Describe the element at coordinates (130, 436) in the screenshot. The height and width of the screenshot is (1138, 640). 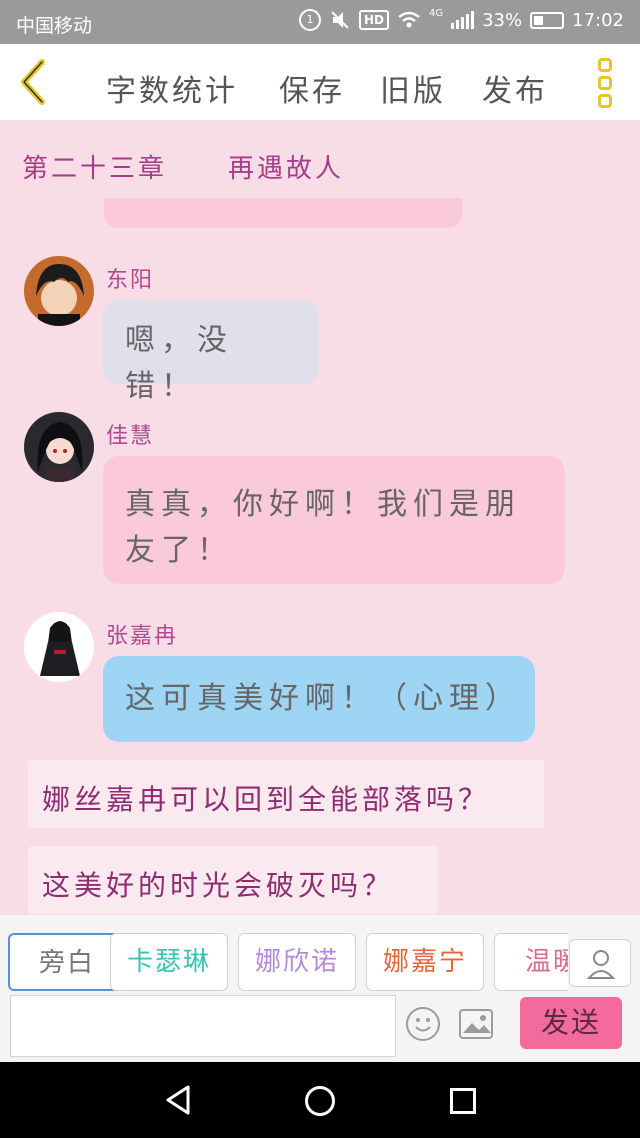
I see `speaker-name: 佳慧` at that location.